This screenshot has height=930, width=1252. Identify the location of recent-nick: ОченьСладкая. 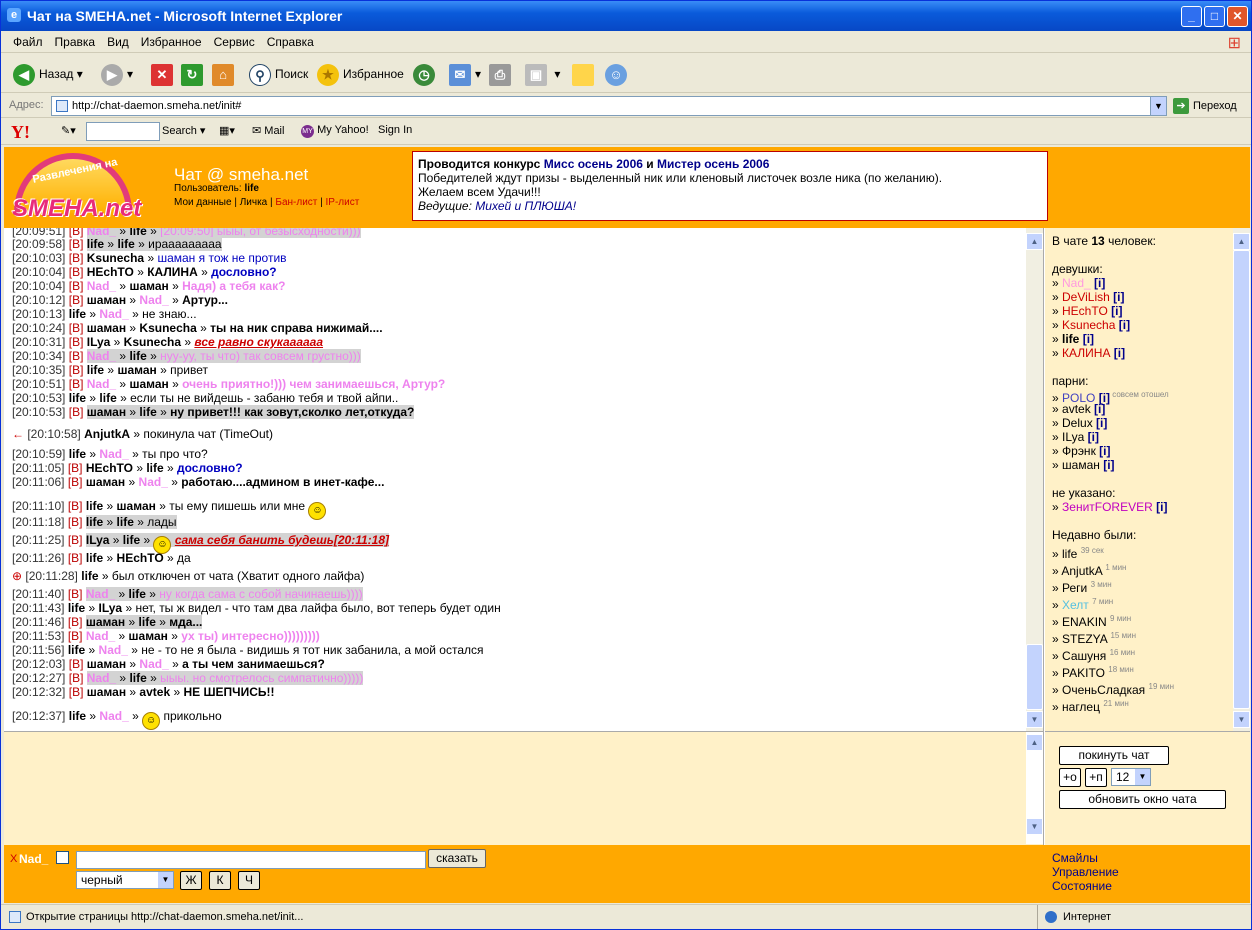
(1103, 690).